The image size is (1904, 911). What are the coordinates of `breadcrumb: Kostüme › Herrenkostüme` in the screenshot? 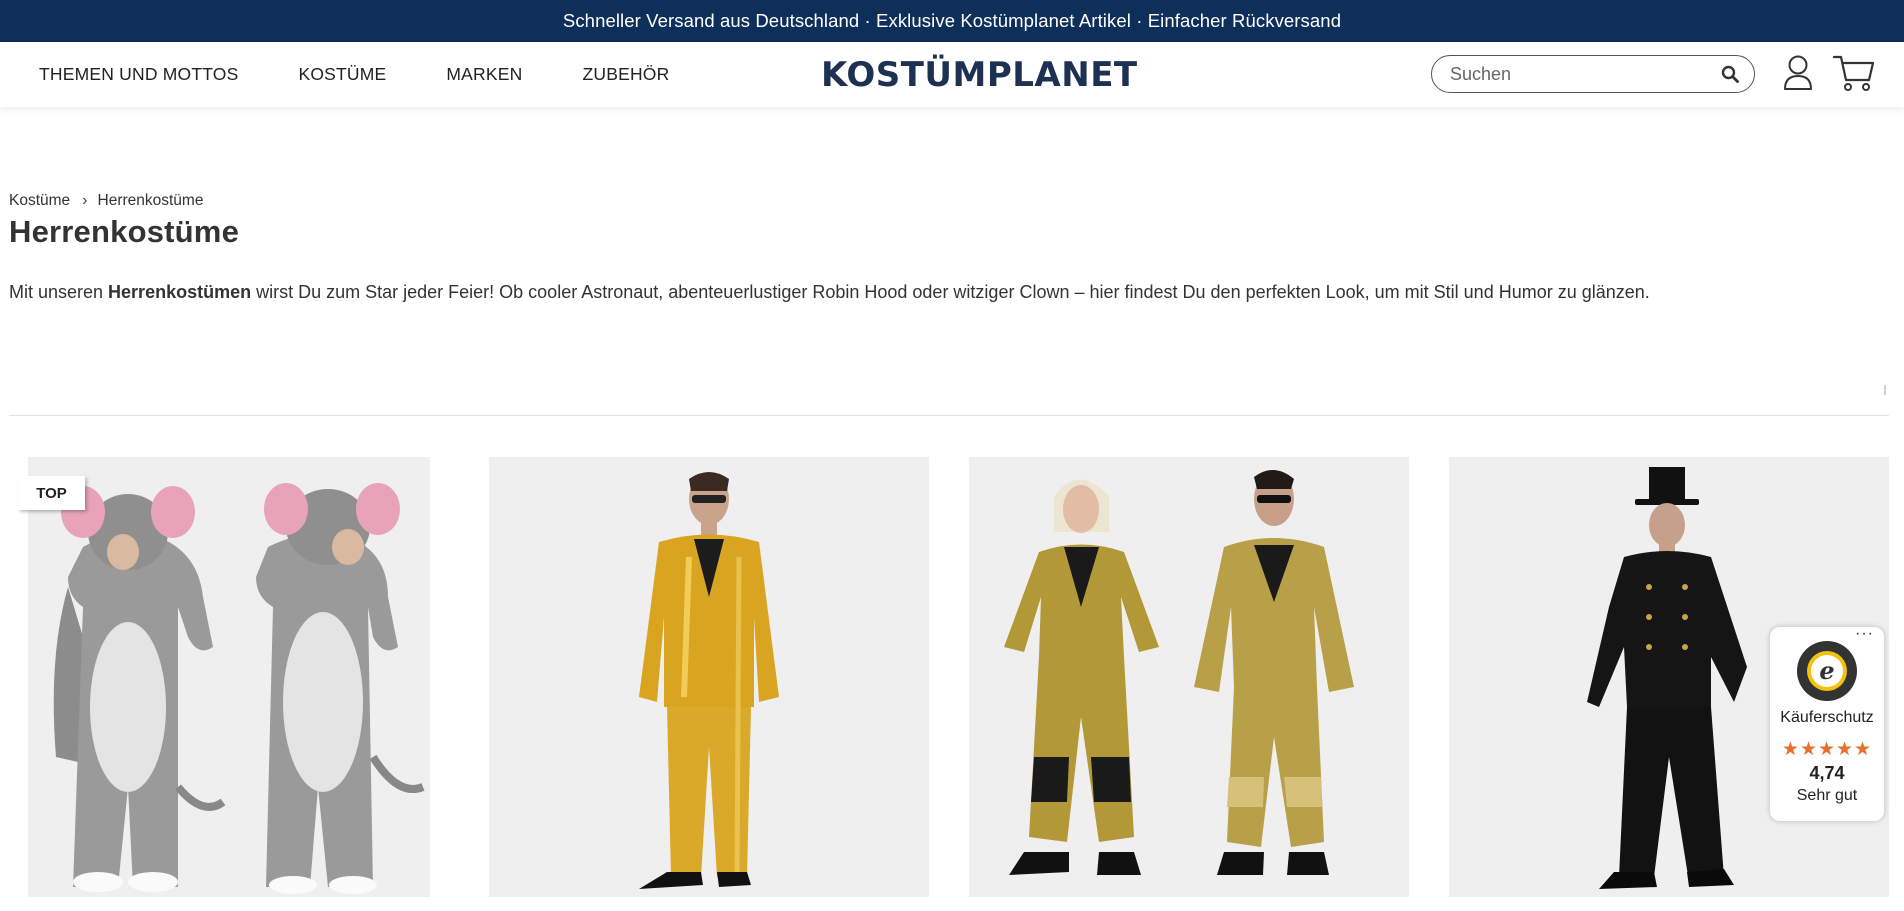 It's located at (106, 201).